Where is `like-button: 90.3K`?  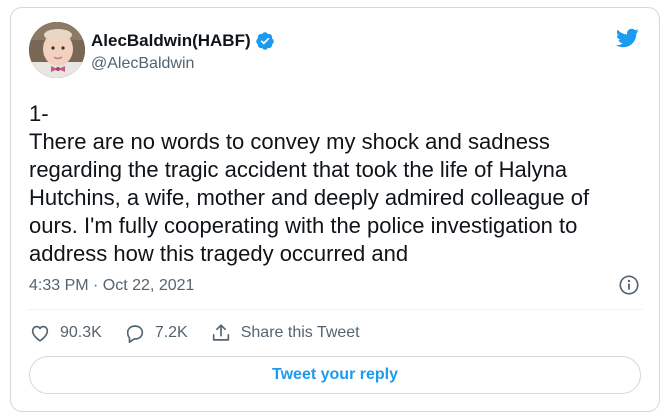 like-button: 90.3K is located at coordinates (65, 333).